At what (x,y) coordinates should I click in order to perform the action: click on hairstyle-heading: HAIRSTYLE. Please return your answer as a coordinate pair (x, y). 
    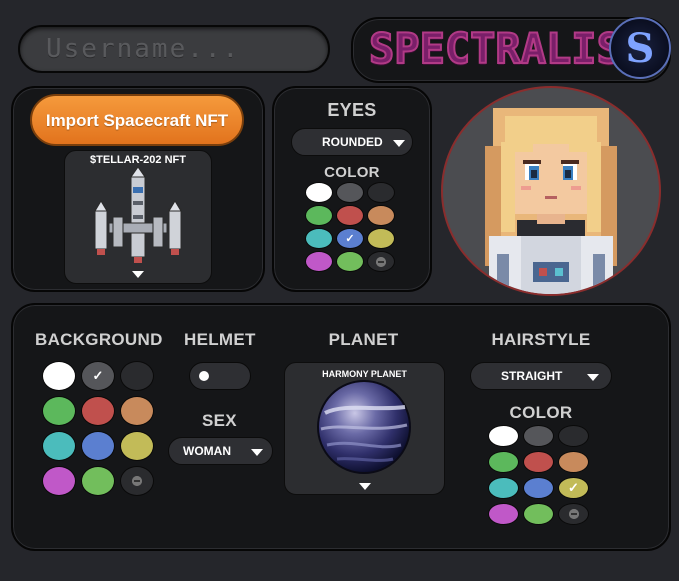
    Looking at the image, I should click on (541, 339).